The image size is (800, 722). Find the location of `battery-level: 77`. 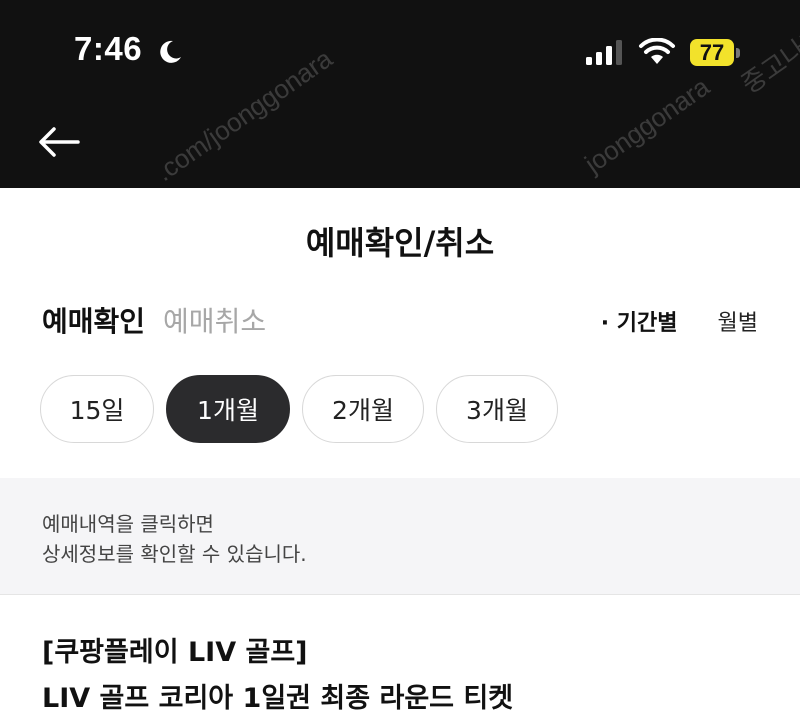

battery-level: 77 is located at coordinates (712, 52).